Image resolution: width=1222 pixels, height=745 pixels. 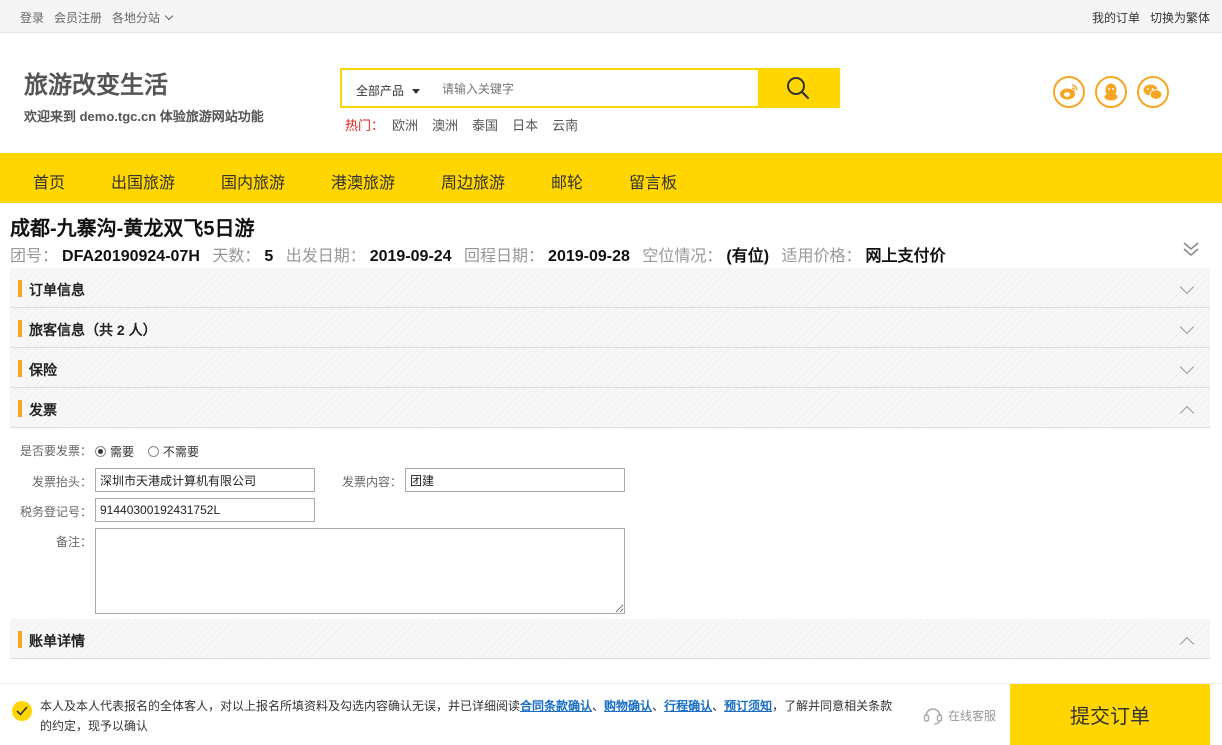 I want to click on hot-keywords: 热门： 欧洲 澳洲 泰国 日本 云南, so click(x=461, y=124).